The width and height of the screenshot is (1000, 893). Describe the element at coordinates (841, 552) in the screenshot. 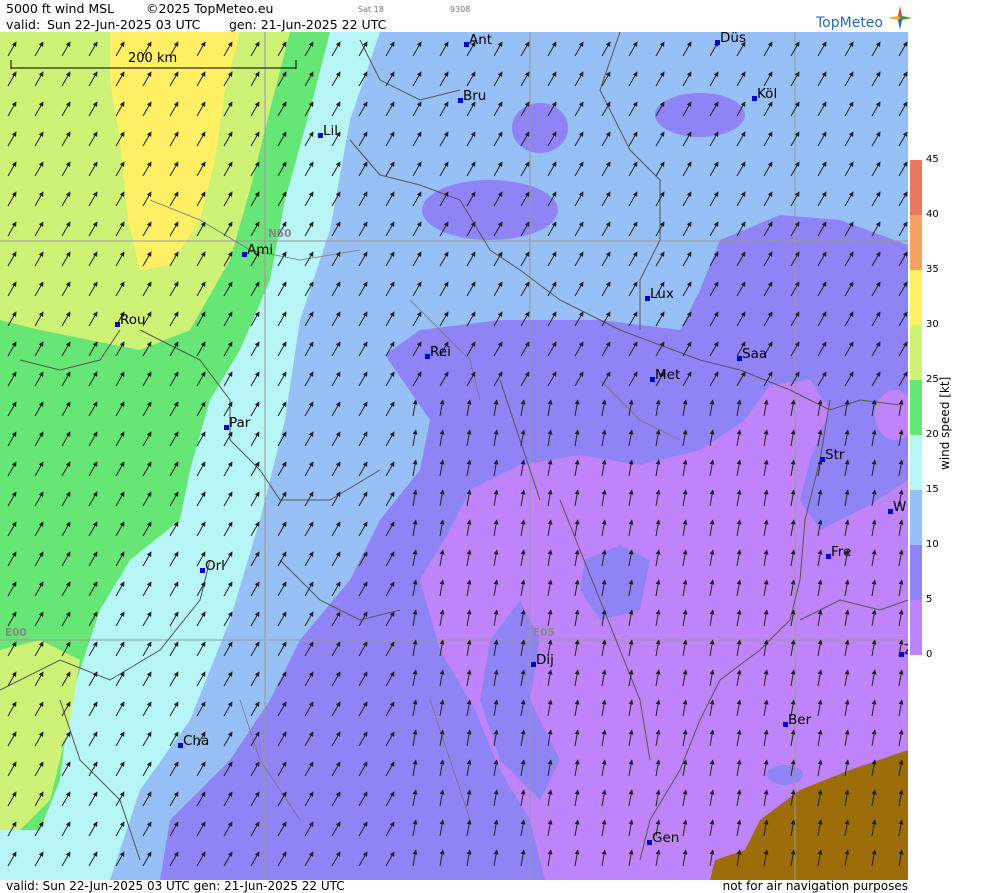

I see `city-label: Fre` at that location.